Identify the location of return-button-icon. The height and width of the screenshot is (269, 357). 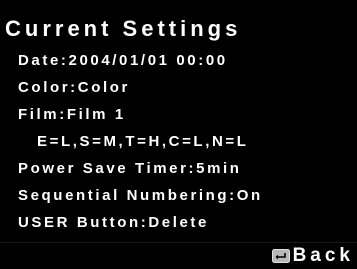
(280, 256).